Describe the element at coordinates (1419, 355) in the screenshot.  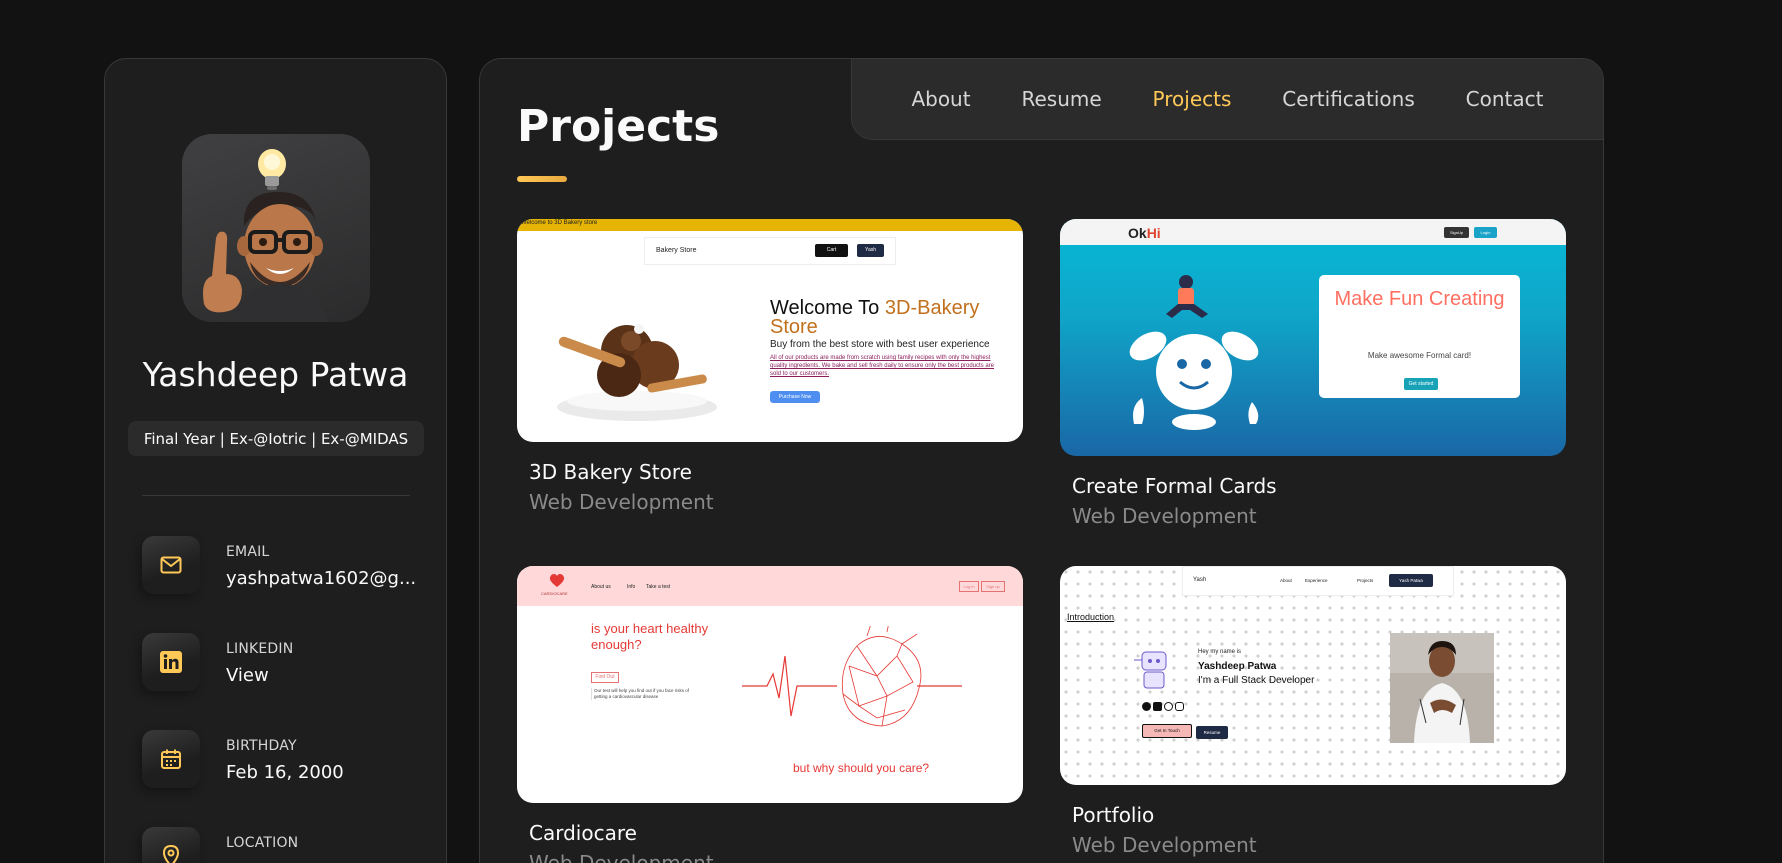
I see `preview-subheading: Make awesome Formal card!` at that location.